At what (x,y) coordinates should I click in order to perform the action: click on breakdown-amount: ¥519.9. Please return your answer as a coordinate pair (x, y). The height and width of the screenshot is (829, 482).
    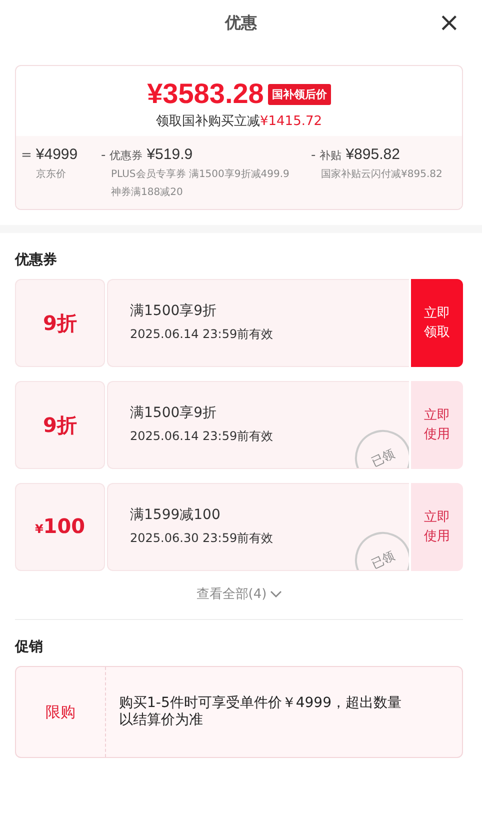
    Looking at the image, I should click on (169, 154).